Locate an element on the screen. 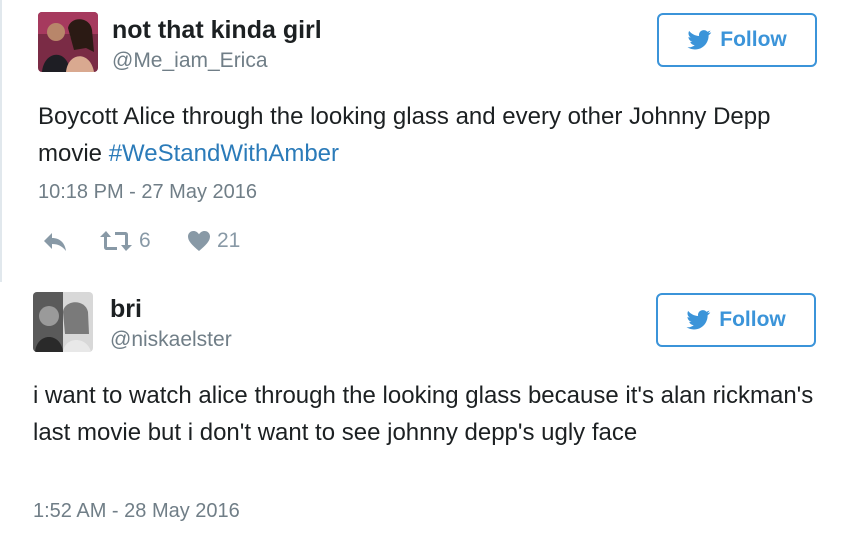  reply-icon is located at coordinates (55, 242).